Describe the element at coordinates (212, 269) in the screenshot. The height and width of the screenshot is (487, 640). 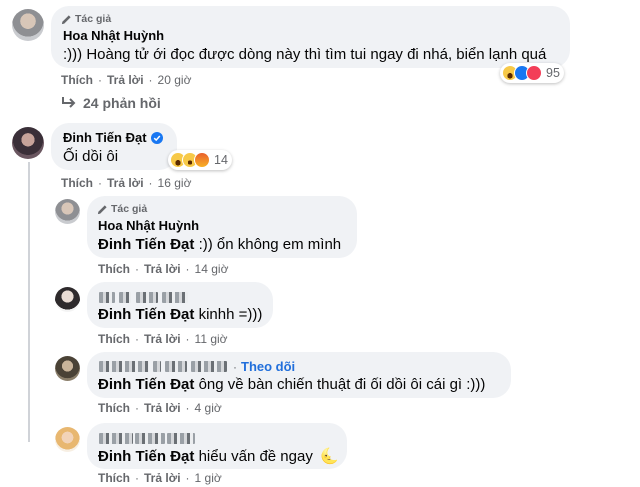
I see `timestamp: 14 giờ` at that location.